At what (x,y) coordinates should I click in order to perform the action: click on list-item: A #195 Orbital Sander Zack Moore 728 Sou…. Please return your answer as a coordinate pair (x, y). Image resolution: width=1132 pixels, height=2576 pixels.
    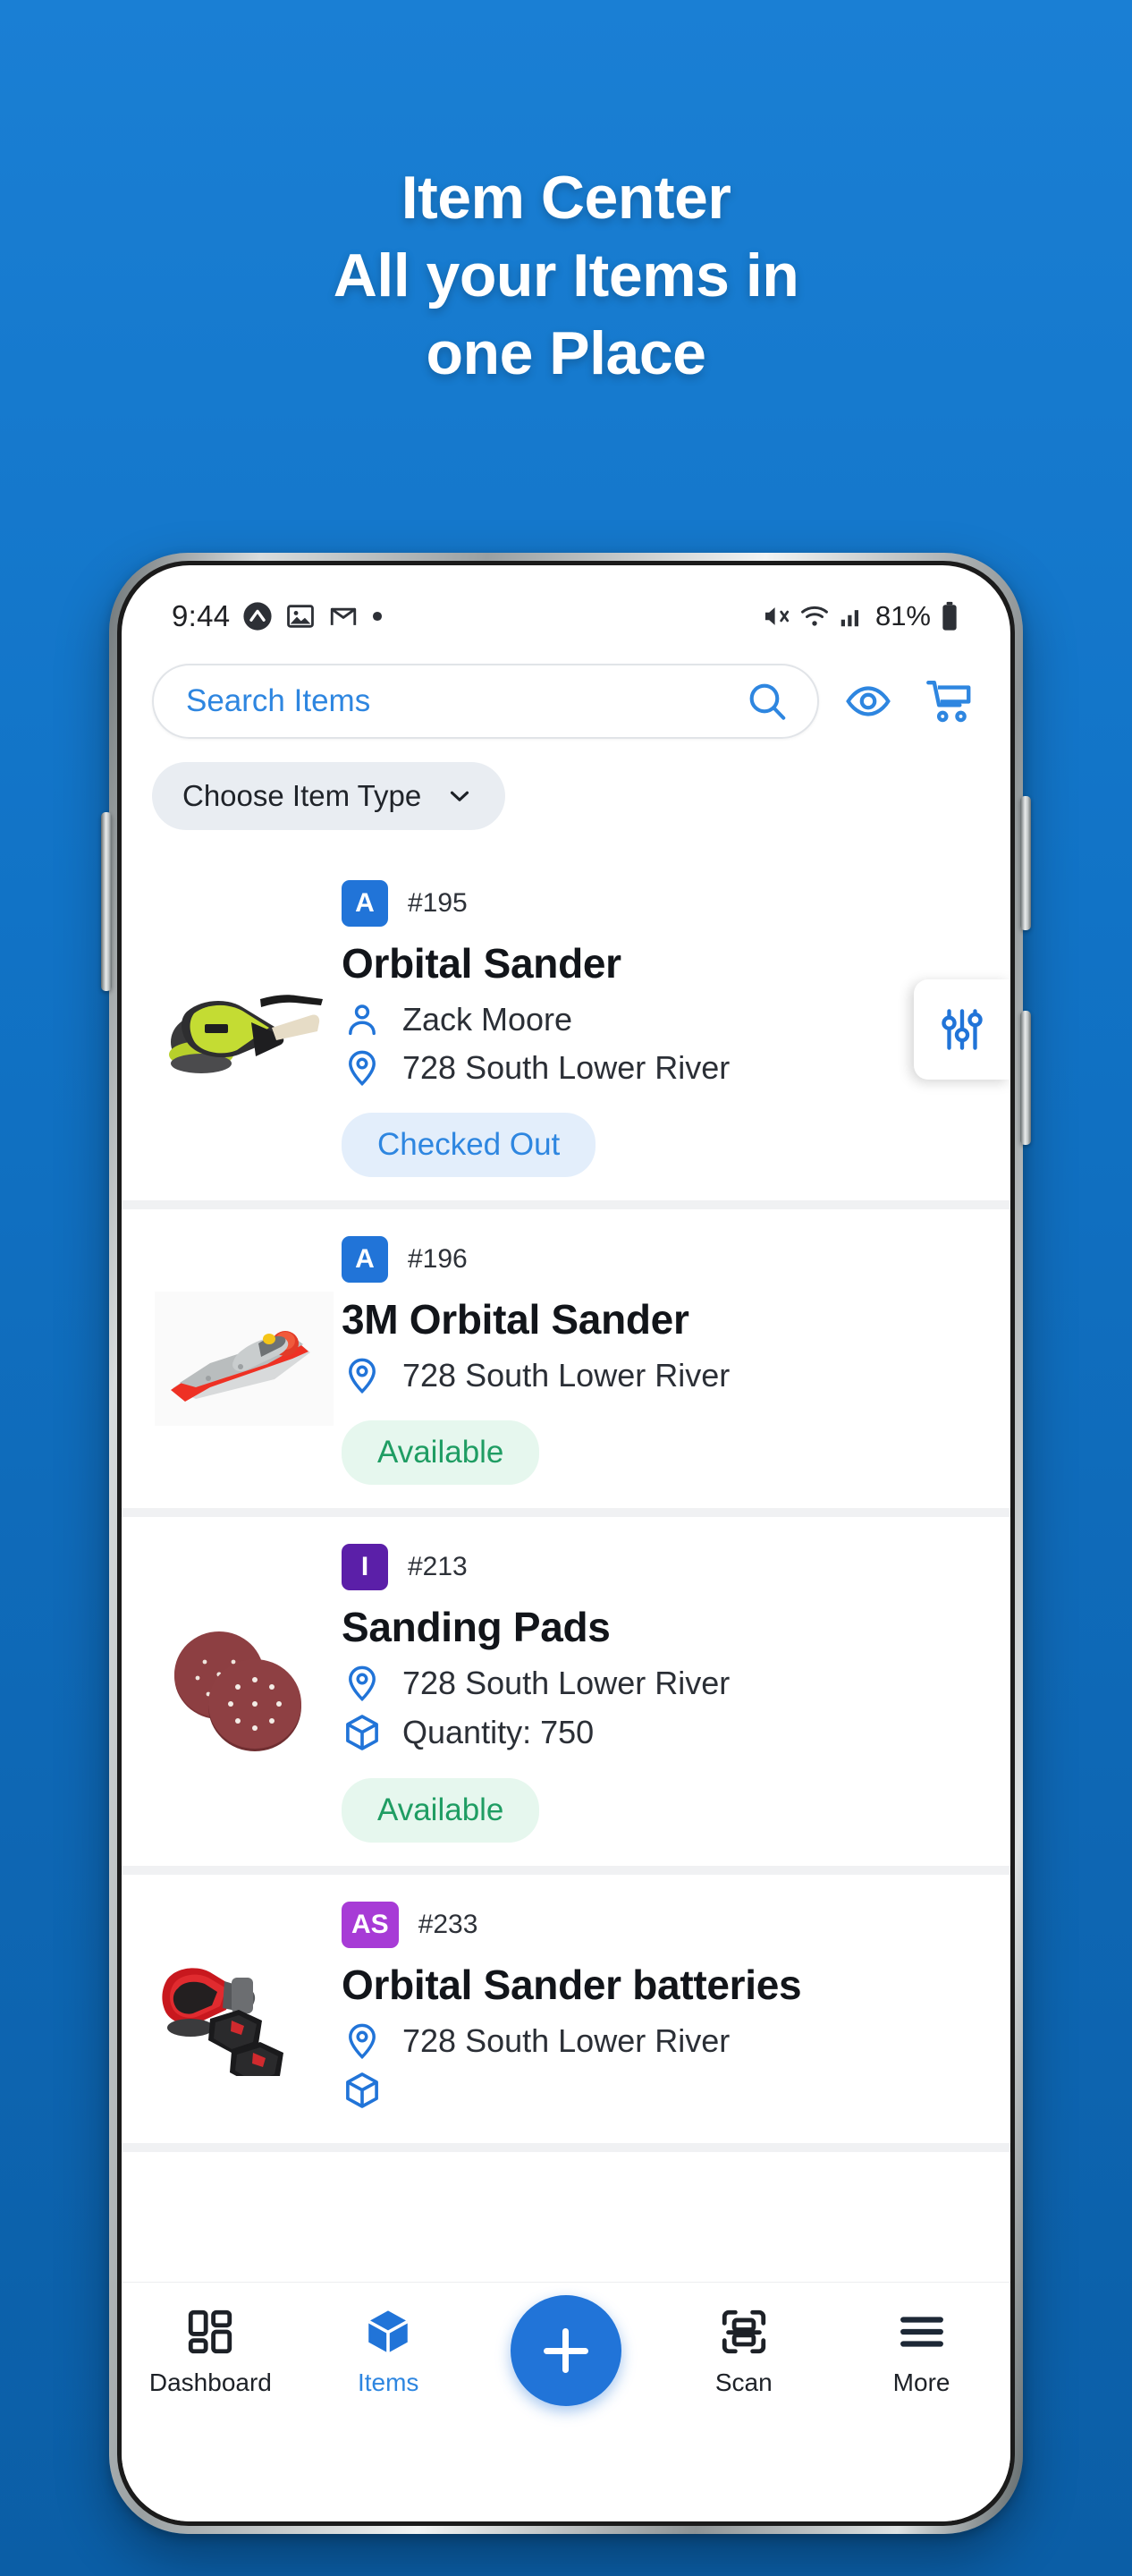
    Looking at the image, I should click on (566, 1031).